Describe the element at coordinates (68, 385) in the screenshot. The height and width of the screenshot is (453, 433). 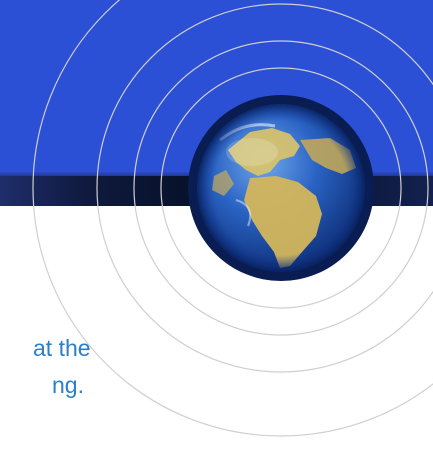
I see `slide-text-line-2: ng.` at that location.